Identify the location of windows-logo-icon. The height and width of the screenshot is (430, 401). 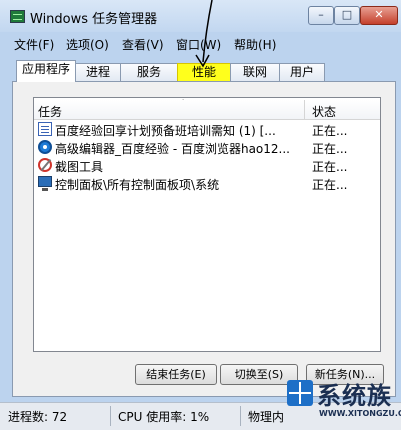
(300, 393).